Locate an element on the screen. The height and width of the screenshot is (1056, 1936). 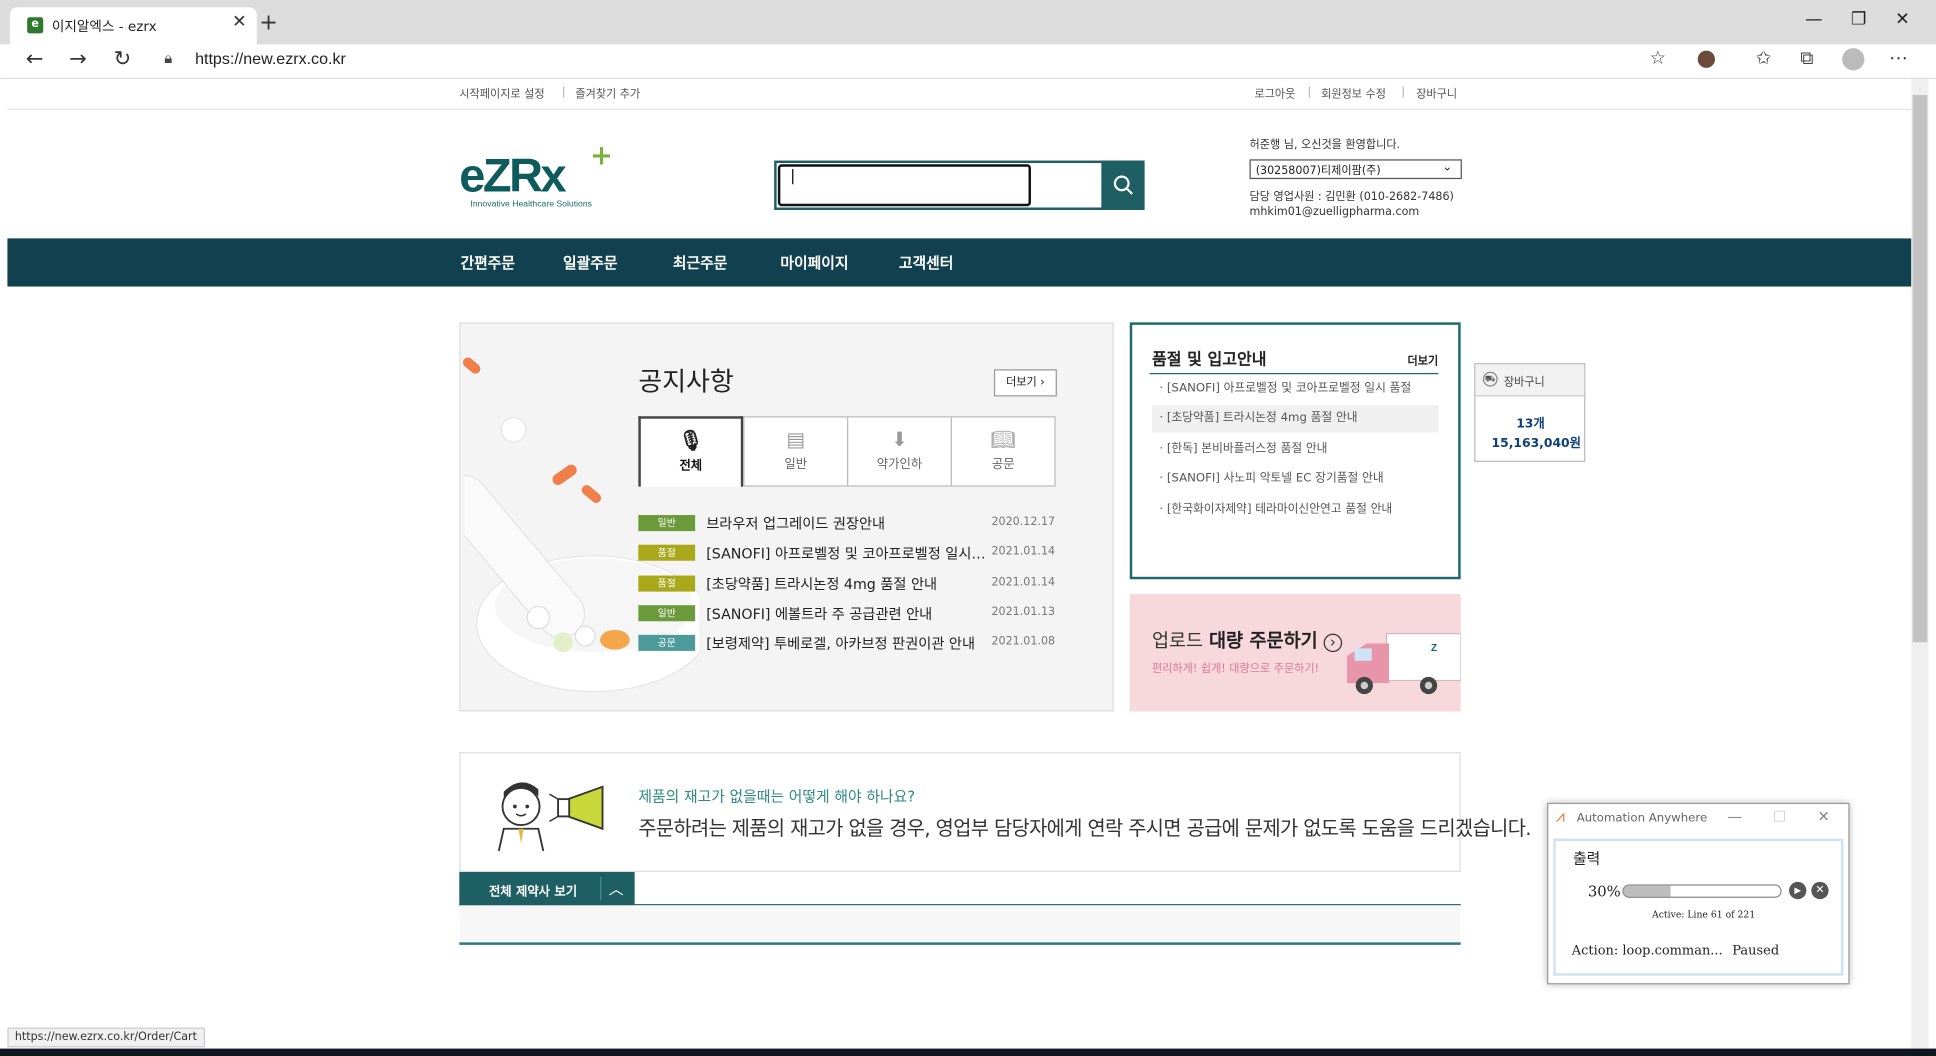
chevron-down-icon: ⌄ is located at coordinates (1447, 168).